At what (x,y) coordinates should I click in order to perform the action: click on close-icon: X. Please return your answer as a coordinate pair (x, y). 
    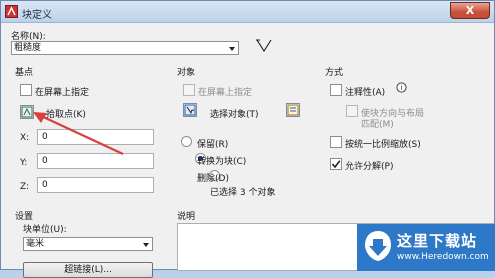
    Looking at the image, I should click on (470, 10).